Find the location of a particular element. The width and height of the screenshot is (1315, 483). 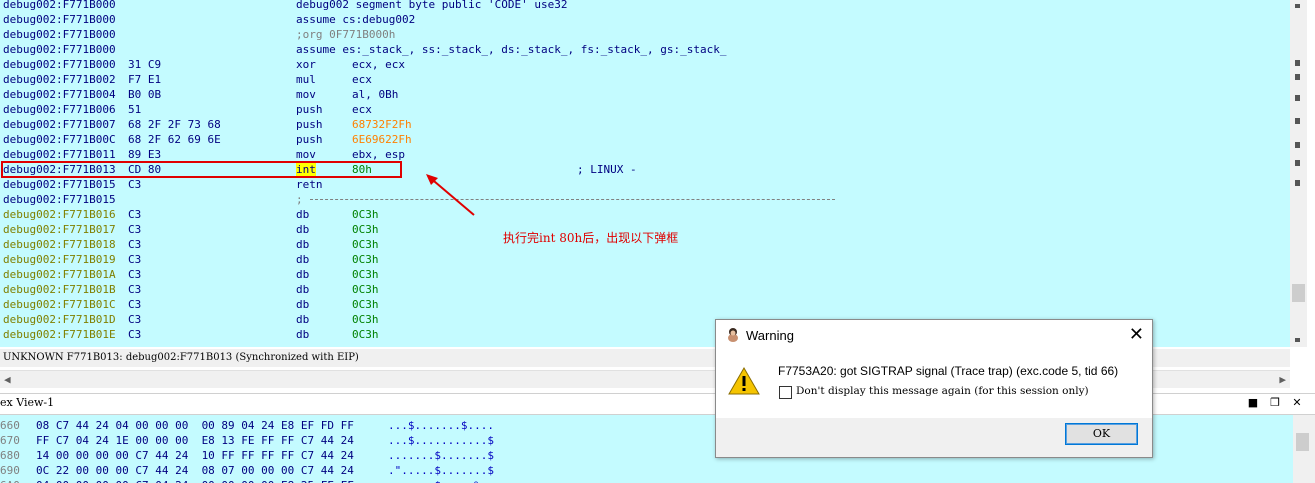

disassembly-vertical-scrollbar is located at coordinates (1298, 173).